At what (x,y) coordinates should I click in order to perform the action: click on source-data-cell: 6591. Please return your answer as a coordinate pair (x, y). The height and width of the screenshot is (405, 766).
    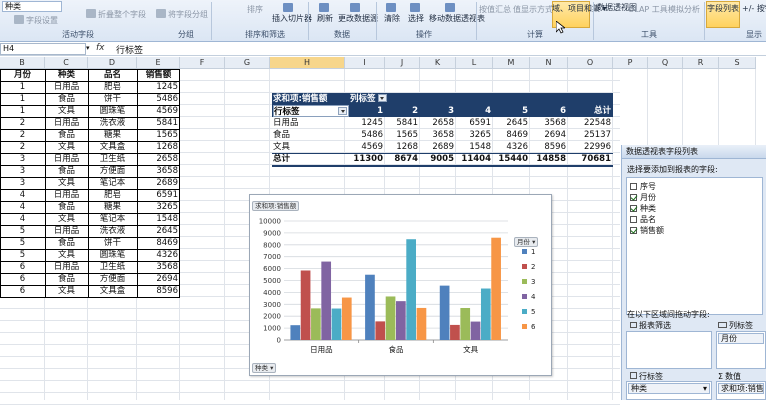
    Looking at the image, I should click on (158, 195).